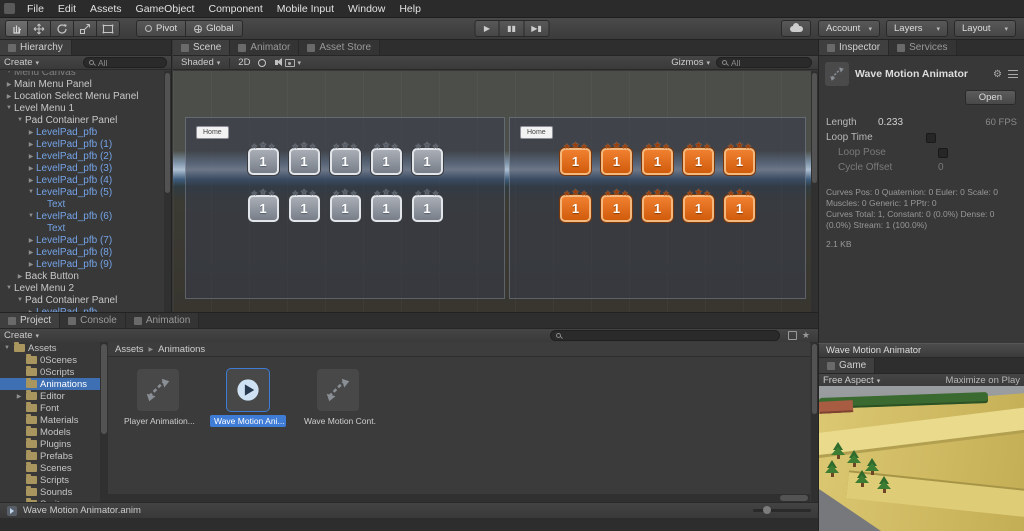  Describe the element at coordinates (921, 350) in the screenshot. I see `preview-header: Wave Motion Animator` at that location.